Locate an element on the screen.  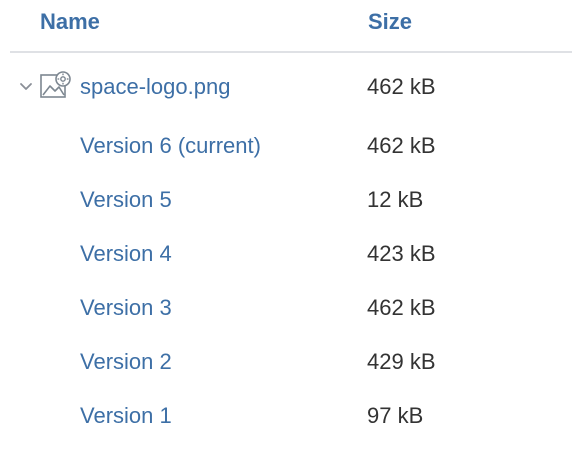
image-file-icon is located at coordinates (56, 86).